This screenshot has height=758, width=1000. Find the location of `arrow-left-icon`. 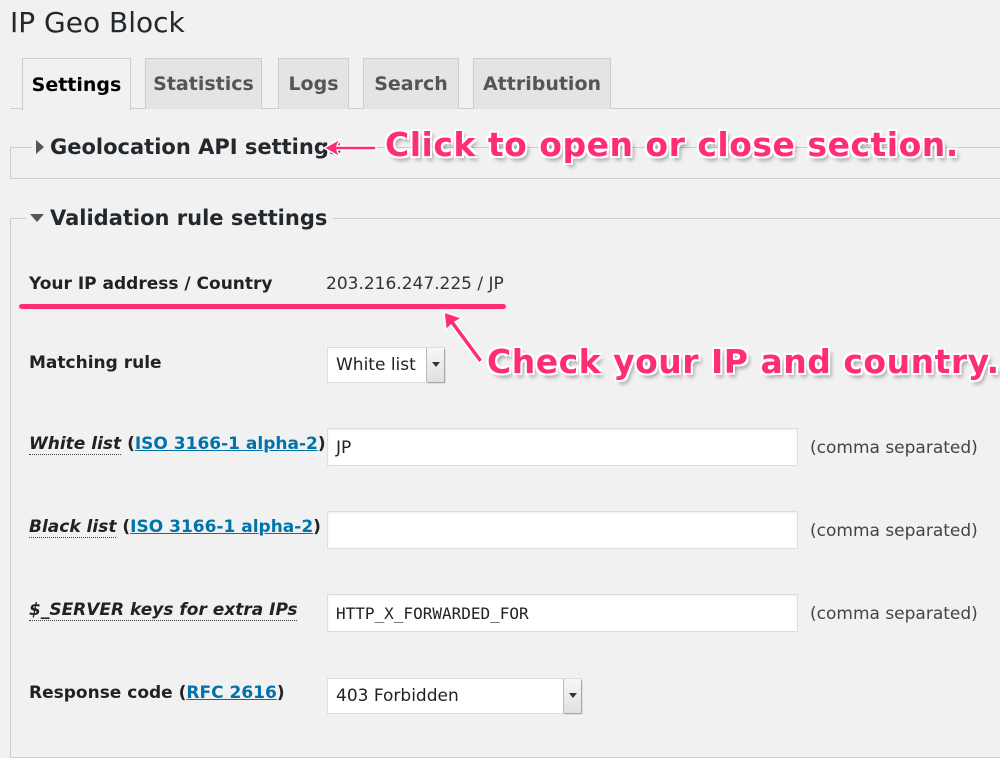

arrow-left-icon is located at coordinates (349, 148).